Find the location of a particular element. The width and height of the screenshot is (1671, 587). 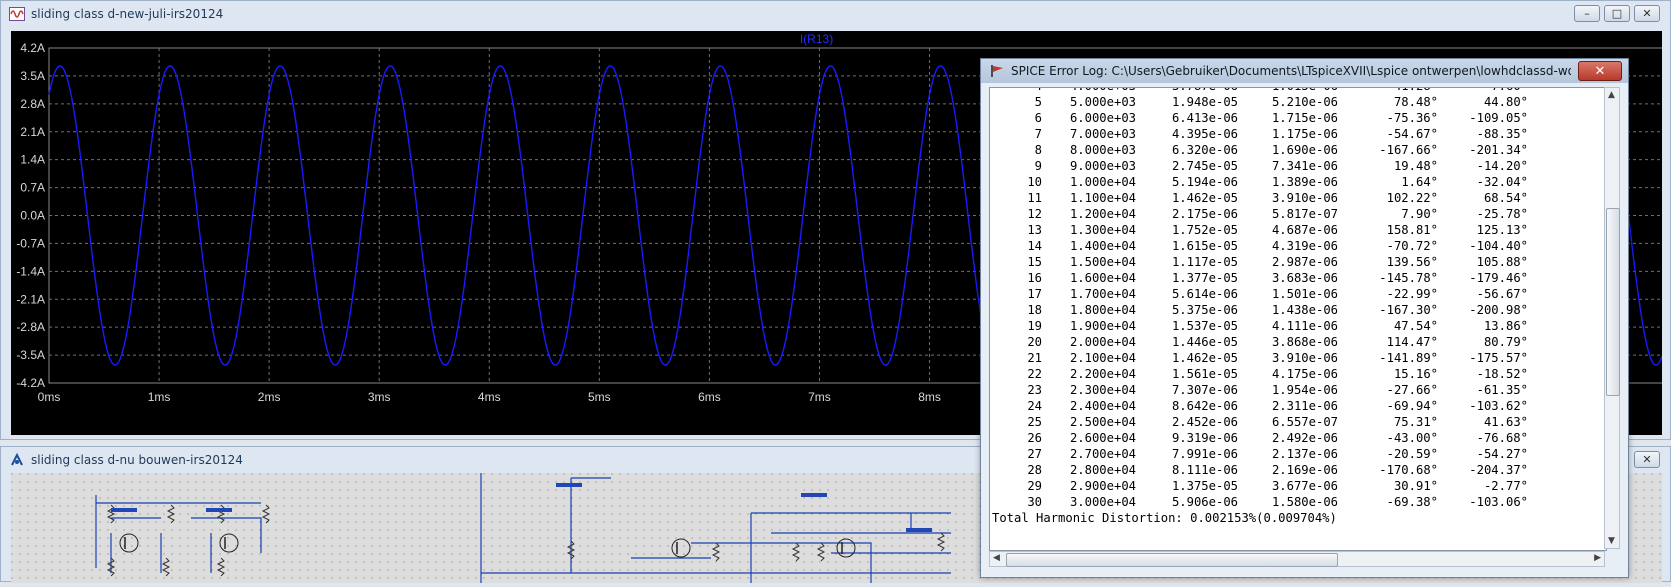

vertical-scrollbar: ▲ ▼ is located at coordinates (1612, 318).